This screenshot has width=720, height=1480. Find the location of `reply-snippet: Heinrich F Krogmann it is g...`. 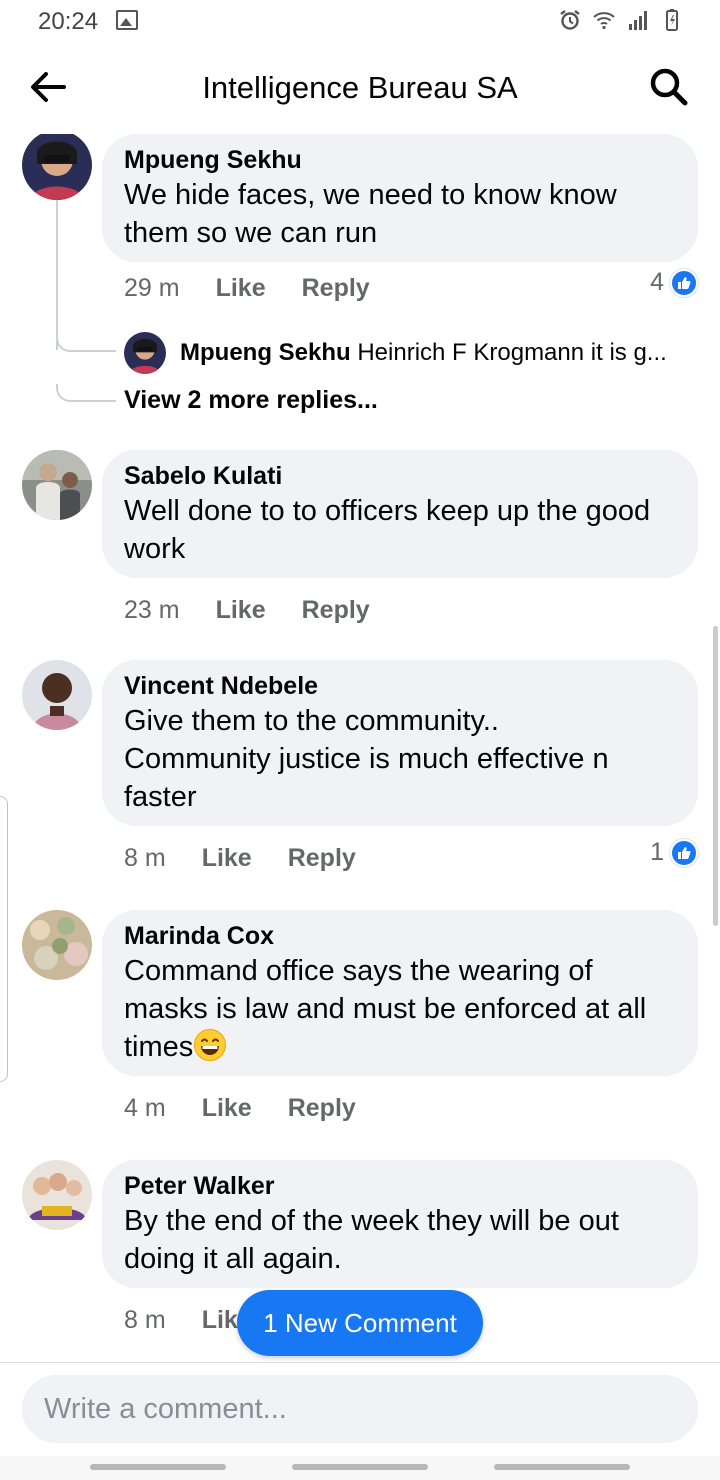

reply-snippet: Heinrich F Krogmann it is g... is located at coordinates (512, 352).